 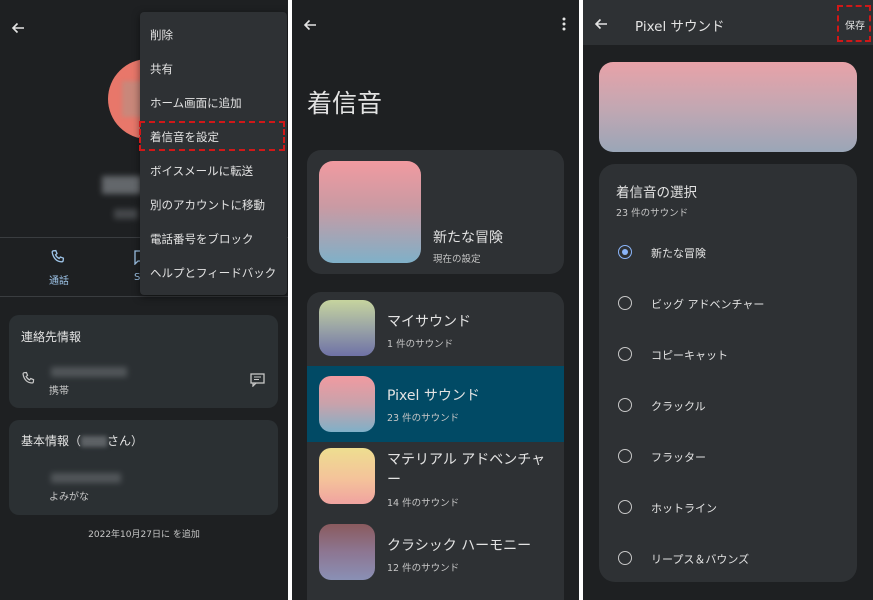 What do you see at coordinates (728, 107) in the screenshot?
I see `sound-banner-artwork` at bounding box center [728, 107].